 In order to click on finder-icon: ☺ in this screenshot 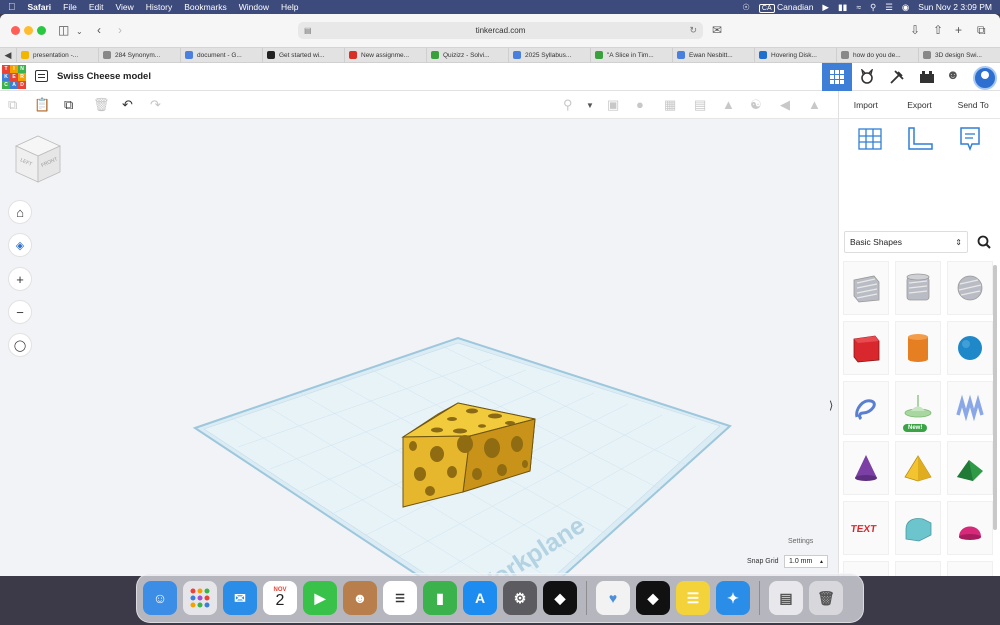, I will do `click(160, 598)`.